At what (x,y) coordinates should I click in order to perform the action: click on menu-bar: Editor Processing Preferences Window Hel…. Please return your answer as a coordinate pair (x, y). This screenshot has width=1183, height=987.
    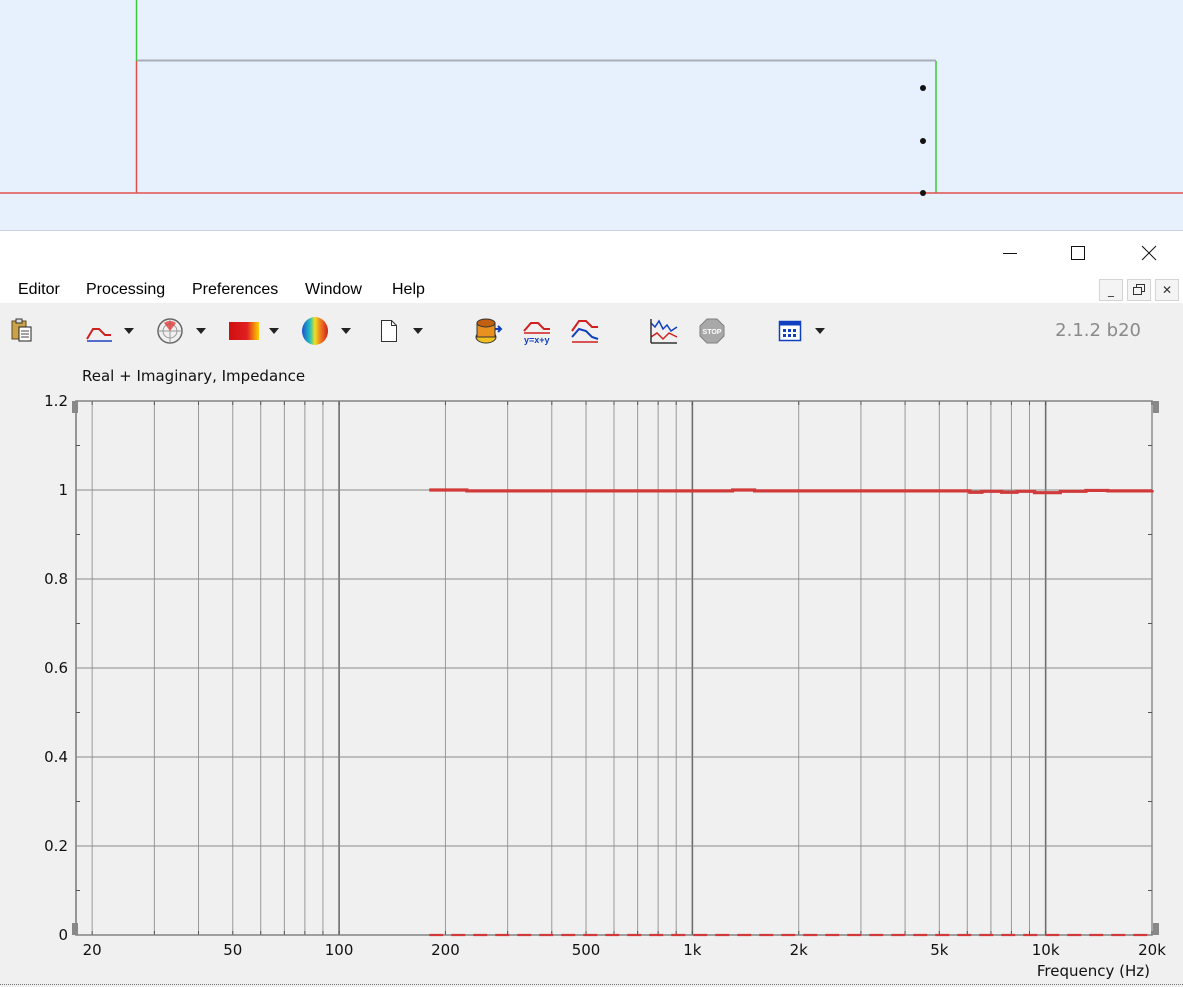
    Looking at the image, I should click on (591, 289).